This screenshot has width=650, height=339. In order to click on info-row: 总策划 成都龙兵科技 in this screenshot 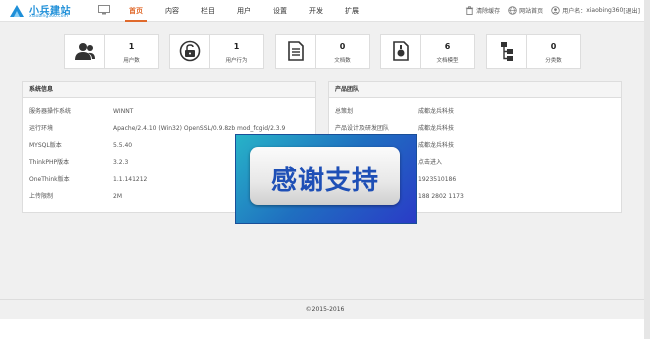, I will do `click(475, 112)`.